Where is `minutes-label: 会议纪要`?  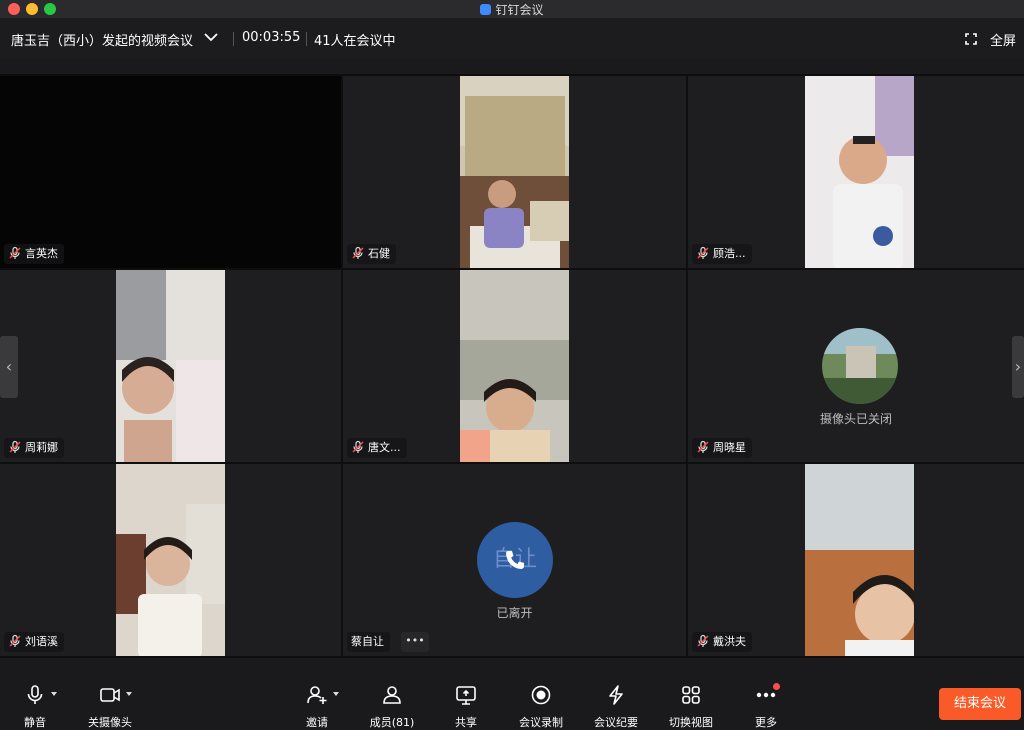 minutes-label: 会议纪要 is located at coordinates (616, 722).